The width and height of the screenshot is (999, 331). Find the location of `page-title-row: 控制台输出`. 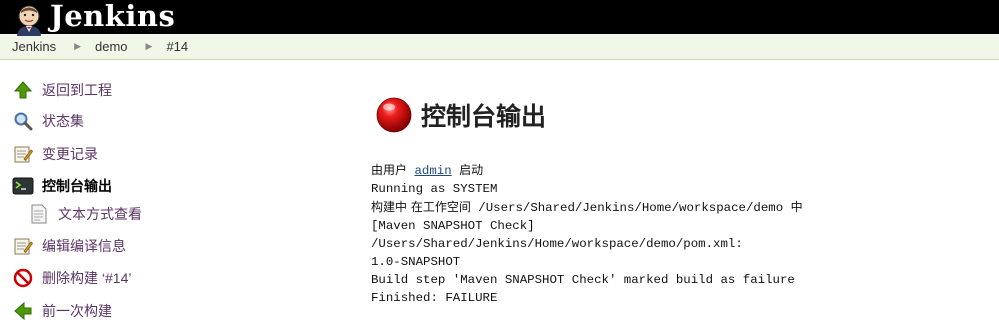

page-title-row: 控制台输出 is located at coordinates (460, 115).